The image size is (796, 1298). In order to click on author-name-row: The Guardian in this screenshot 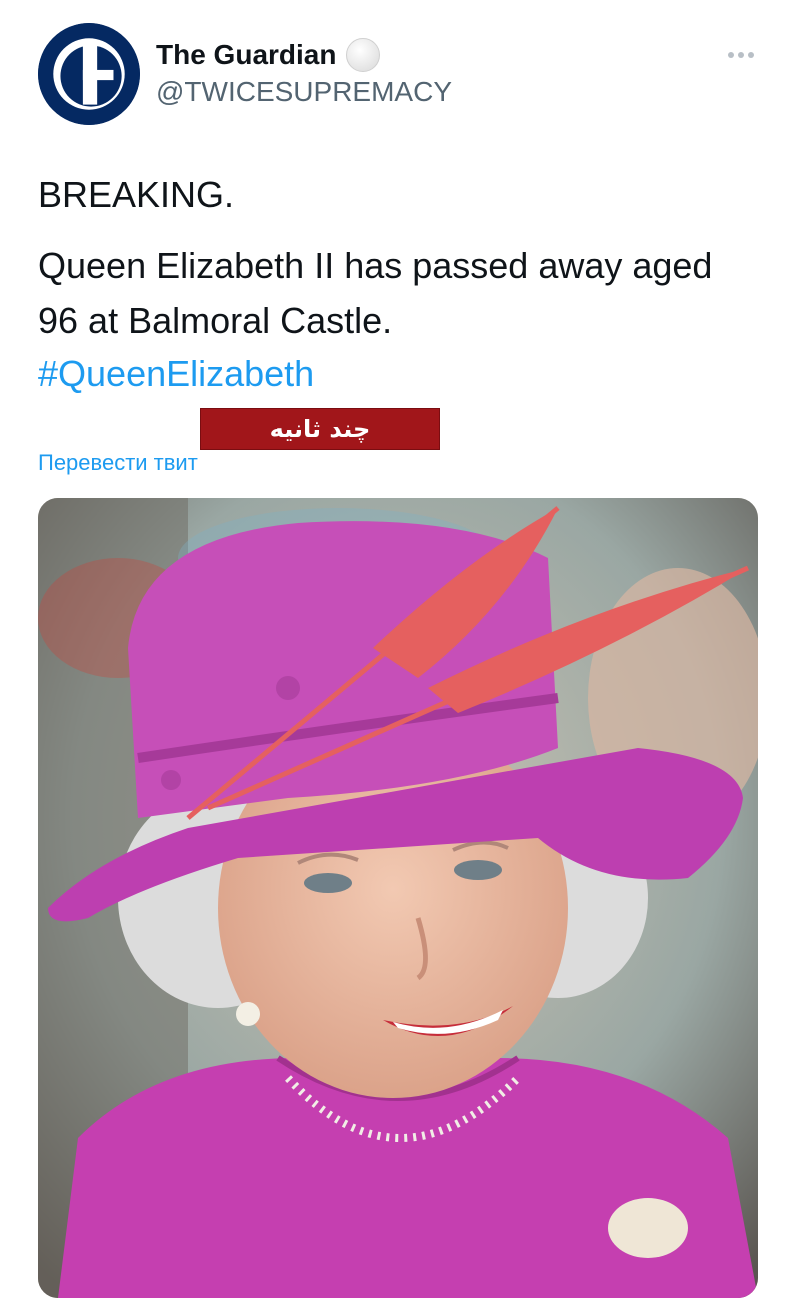, I will do `click(268, 55)`.